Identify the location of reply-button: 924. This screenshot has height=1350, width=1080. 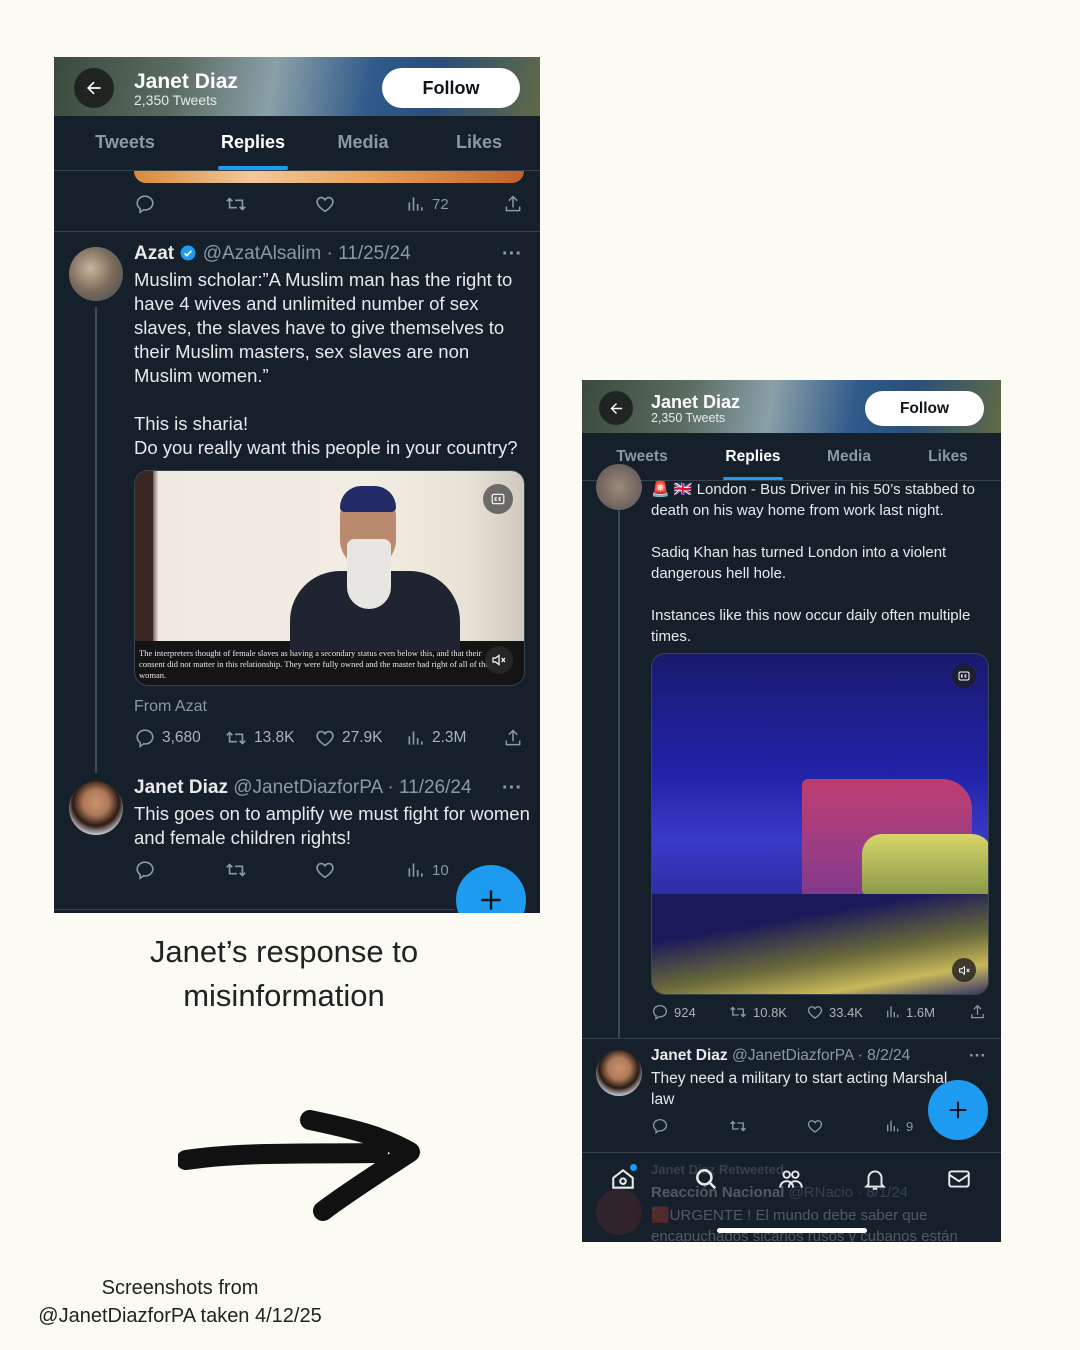
(673, 1012).